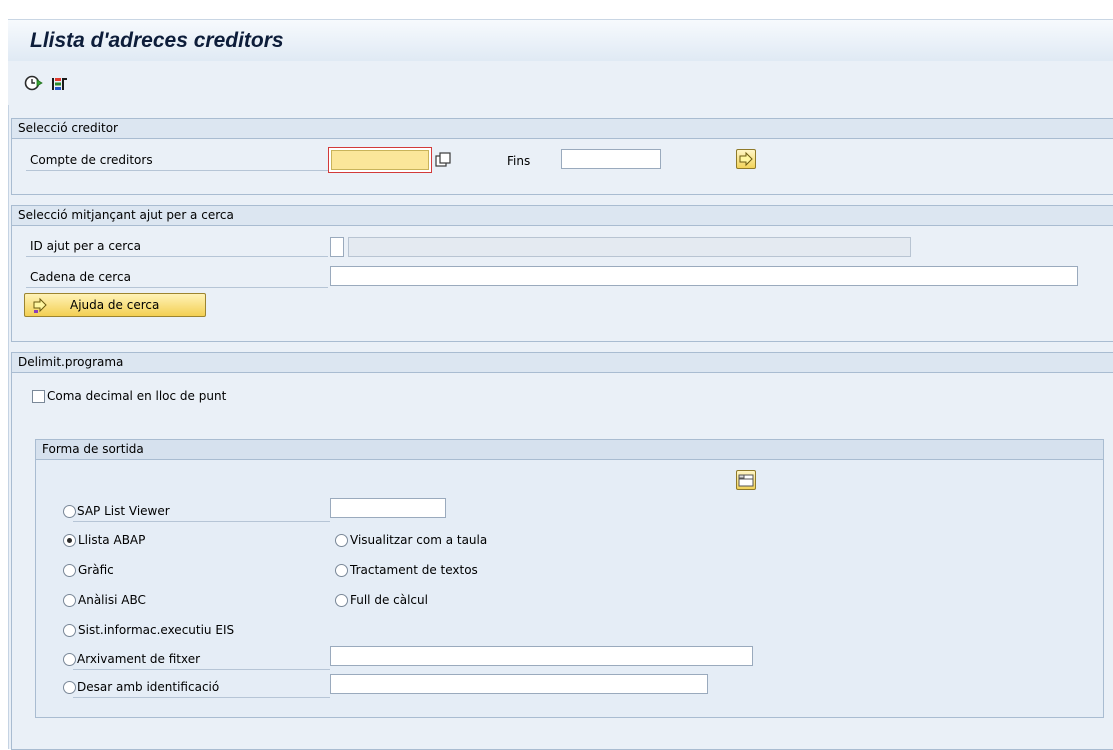 The height and width of the screenshot is (750, 1113). I want to click on search-string-label: Cadena de cerca, so click(177, 277).